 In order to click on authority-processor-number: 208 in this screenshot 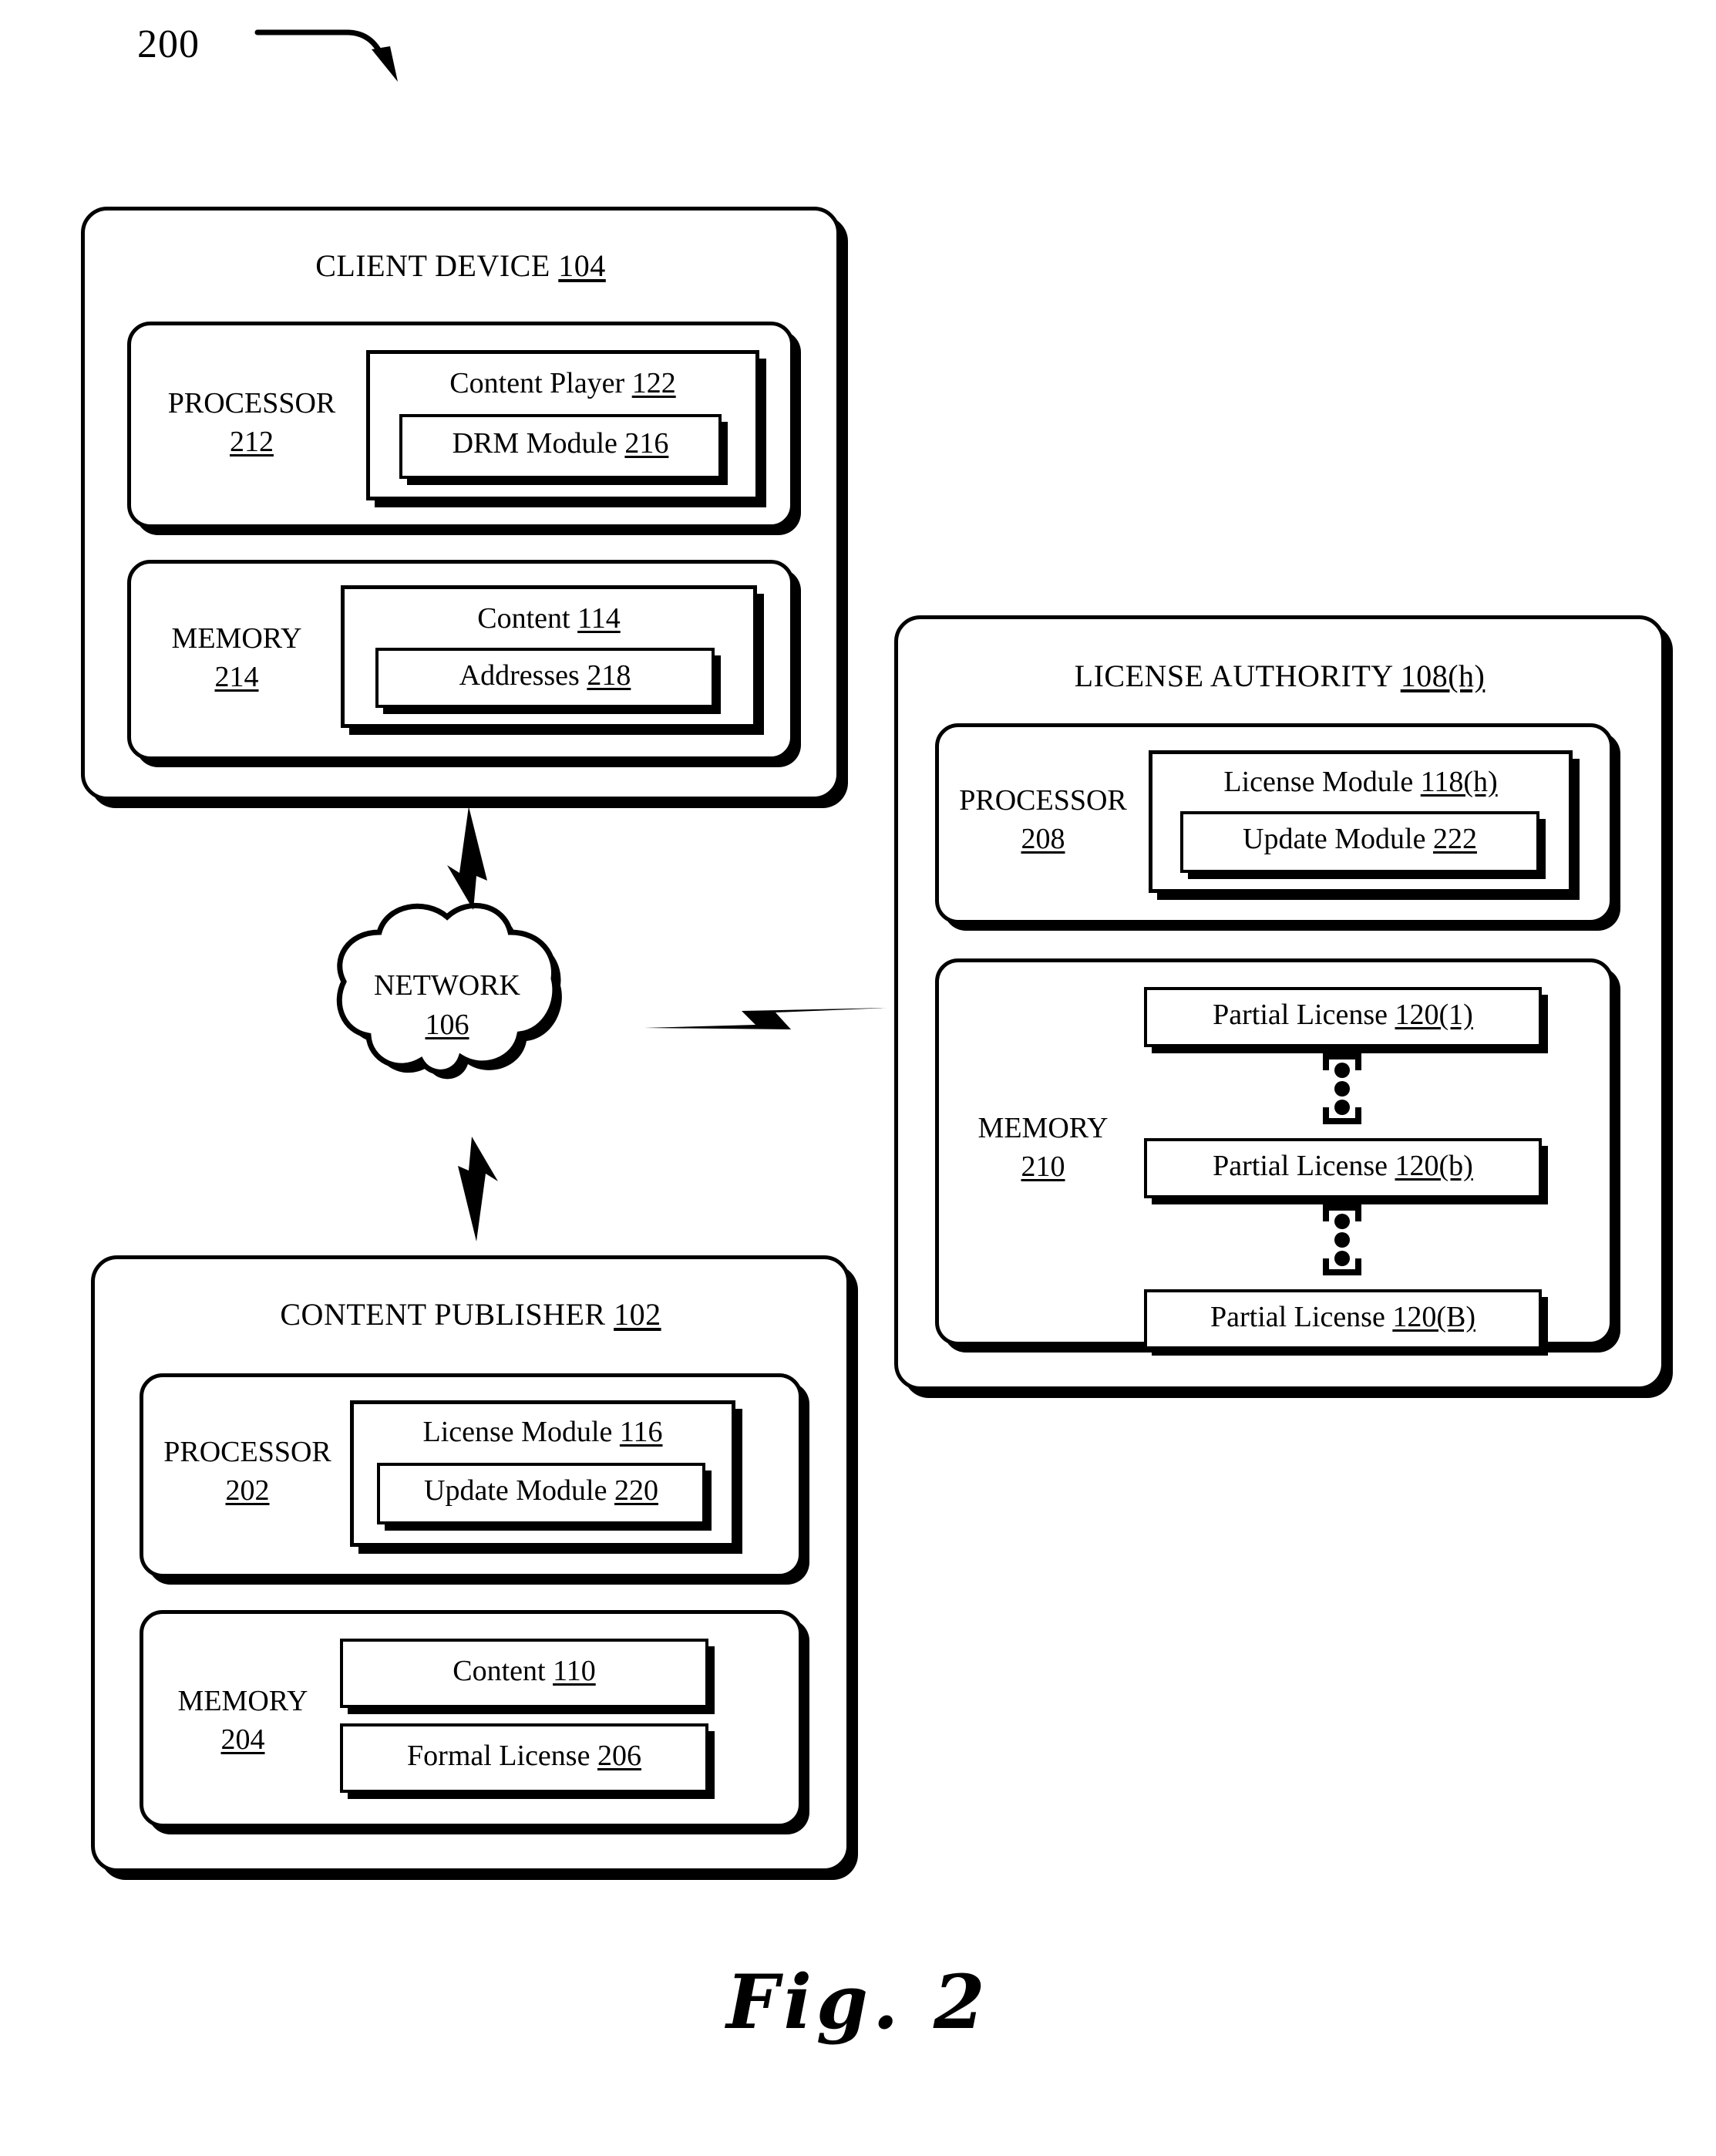, I will do `click(1043, 839)`.